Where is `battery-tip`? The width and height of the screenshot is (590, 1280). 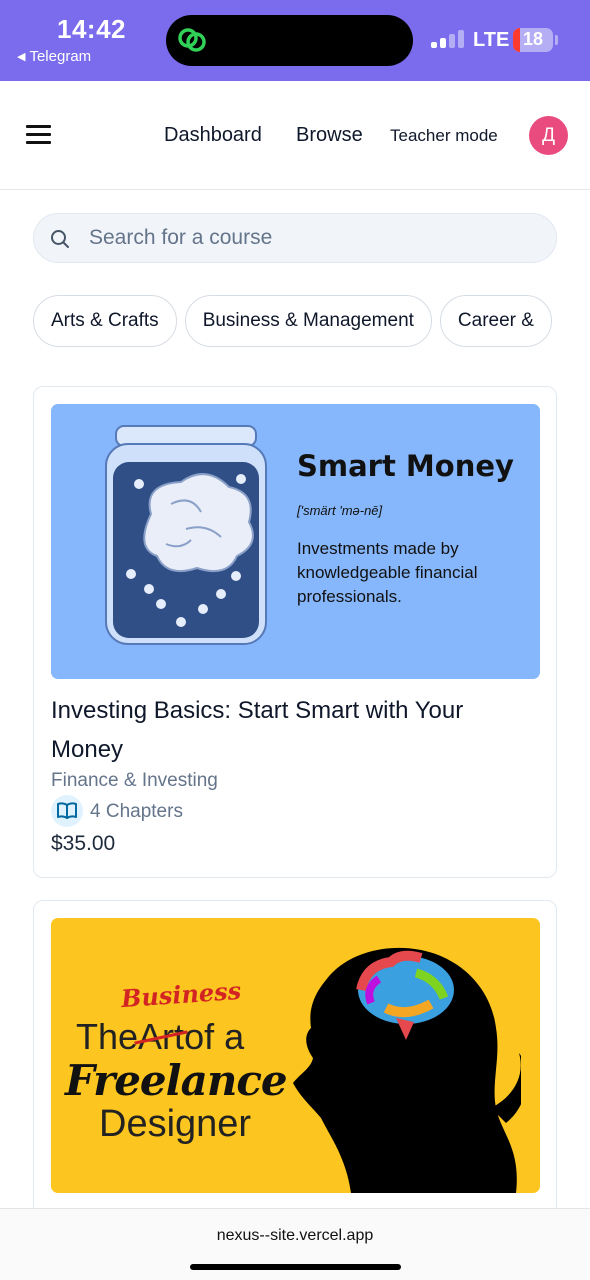
battery-tip is located at coordinates (556, 40).